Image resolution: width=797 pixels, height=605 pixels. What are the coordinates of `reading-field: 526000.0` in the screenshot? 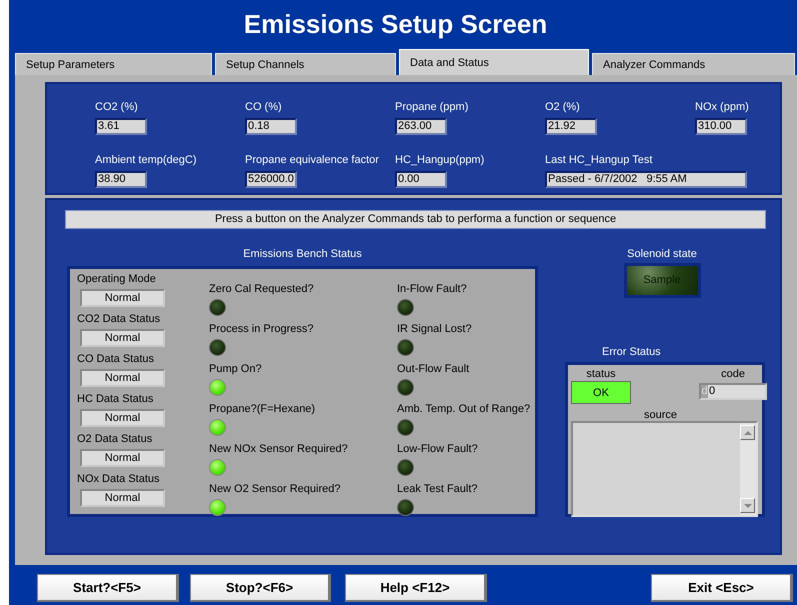 It's located at (271, 179).